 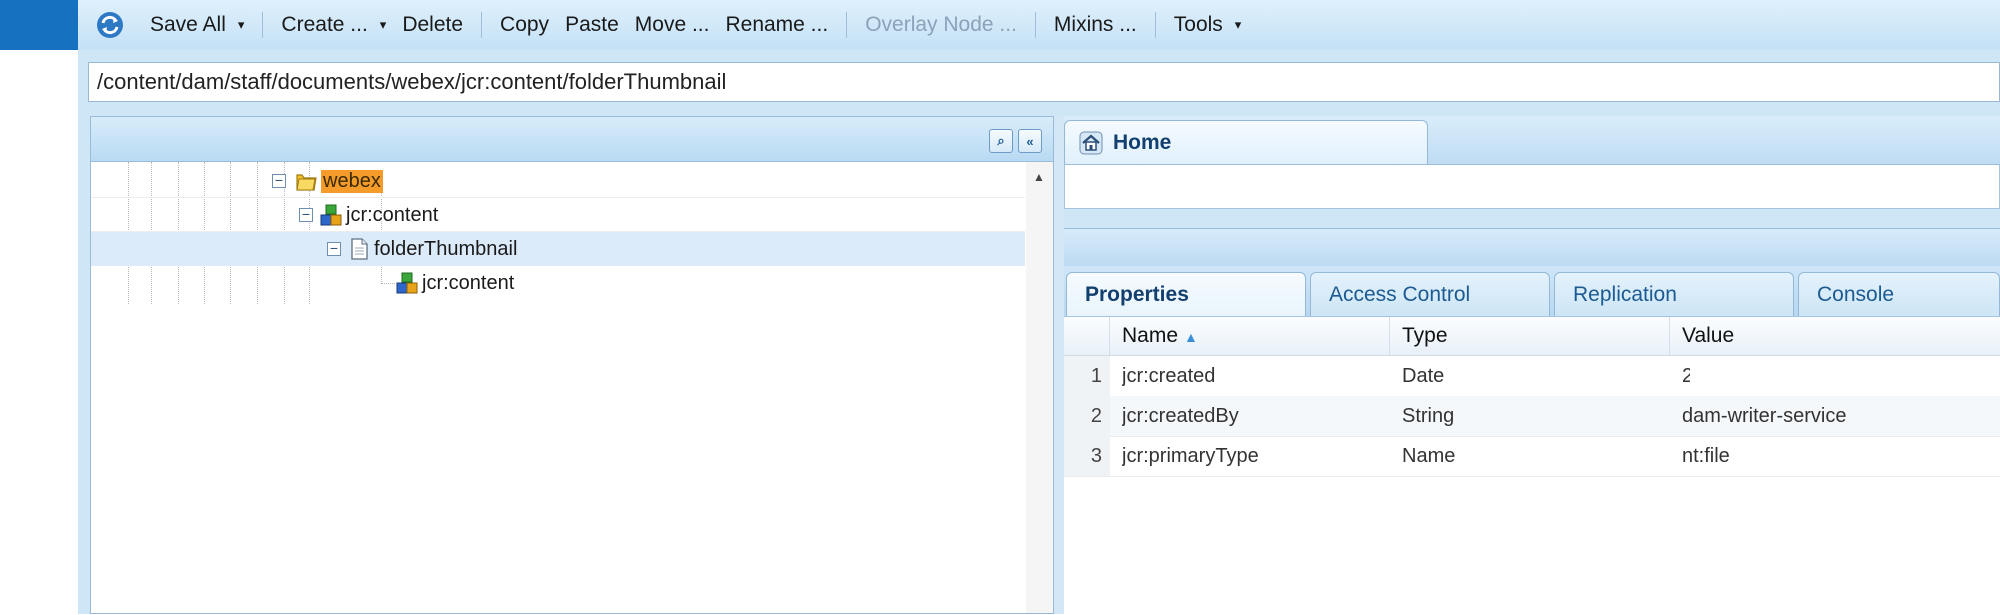 I want to click on paste-button: Paste, so click(x=592, y=25).